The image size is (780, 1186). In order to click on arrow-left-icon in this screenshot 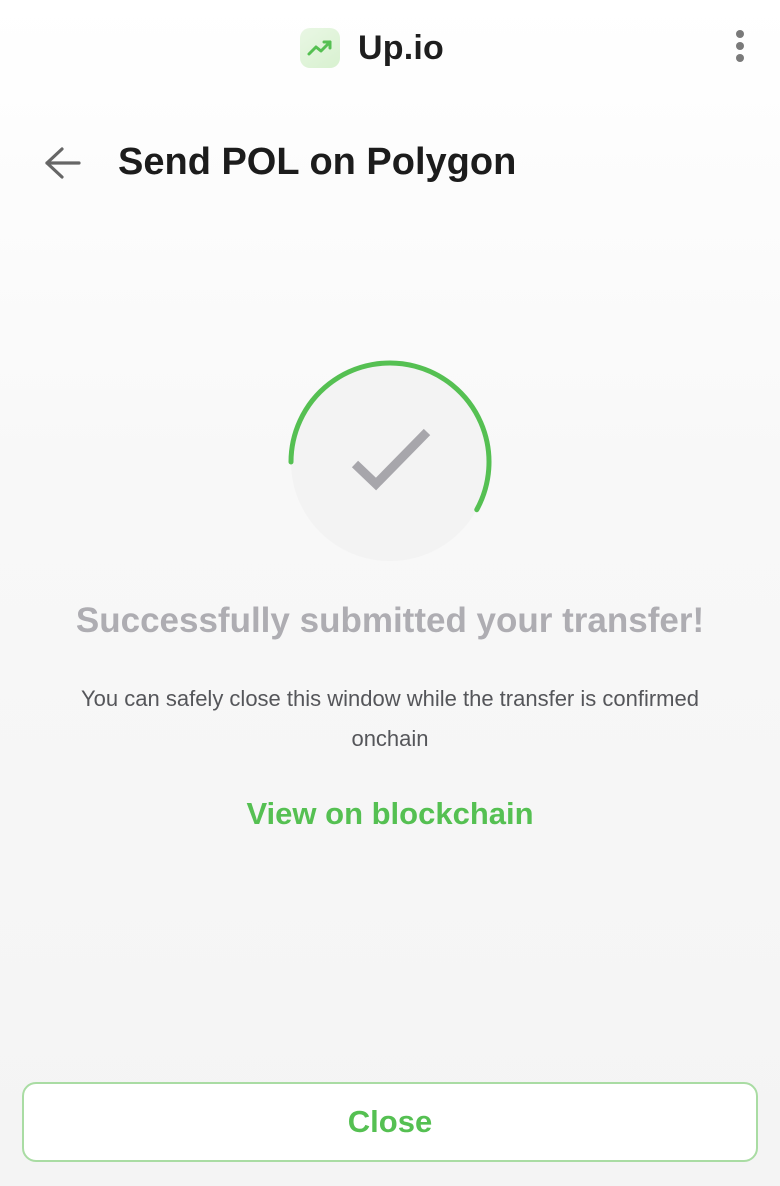, I will do `click(63, 163)`.